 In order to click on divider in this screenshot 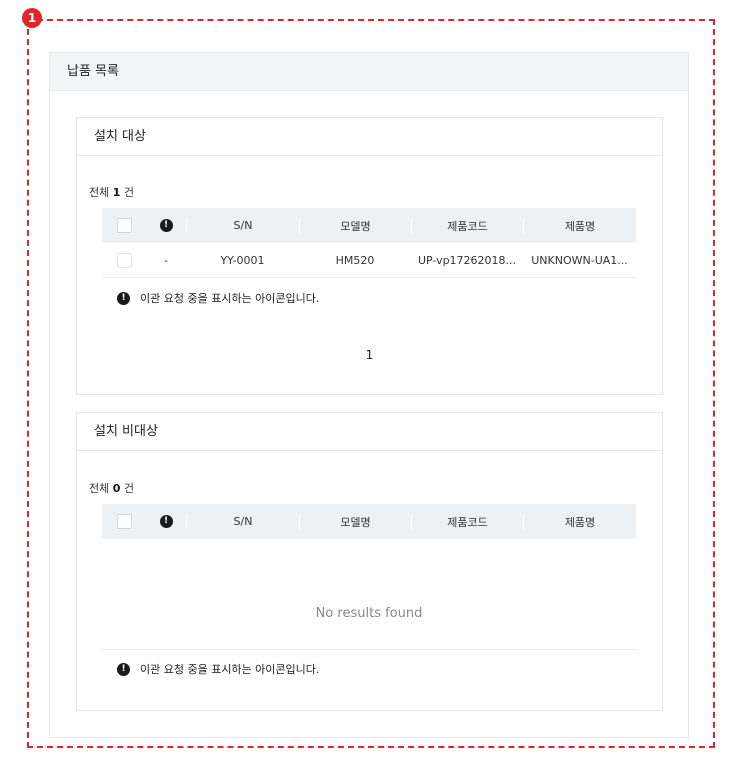, I will do `click(369, 649)`.